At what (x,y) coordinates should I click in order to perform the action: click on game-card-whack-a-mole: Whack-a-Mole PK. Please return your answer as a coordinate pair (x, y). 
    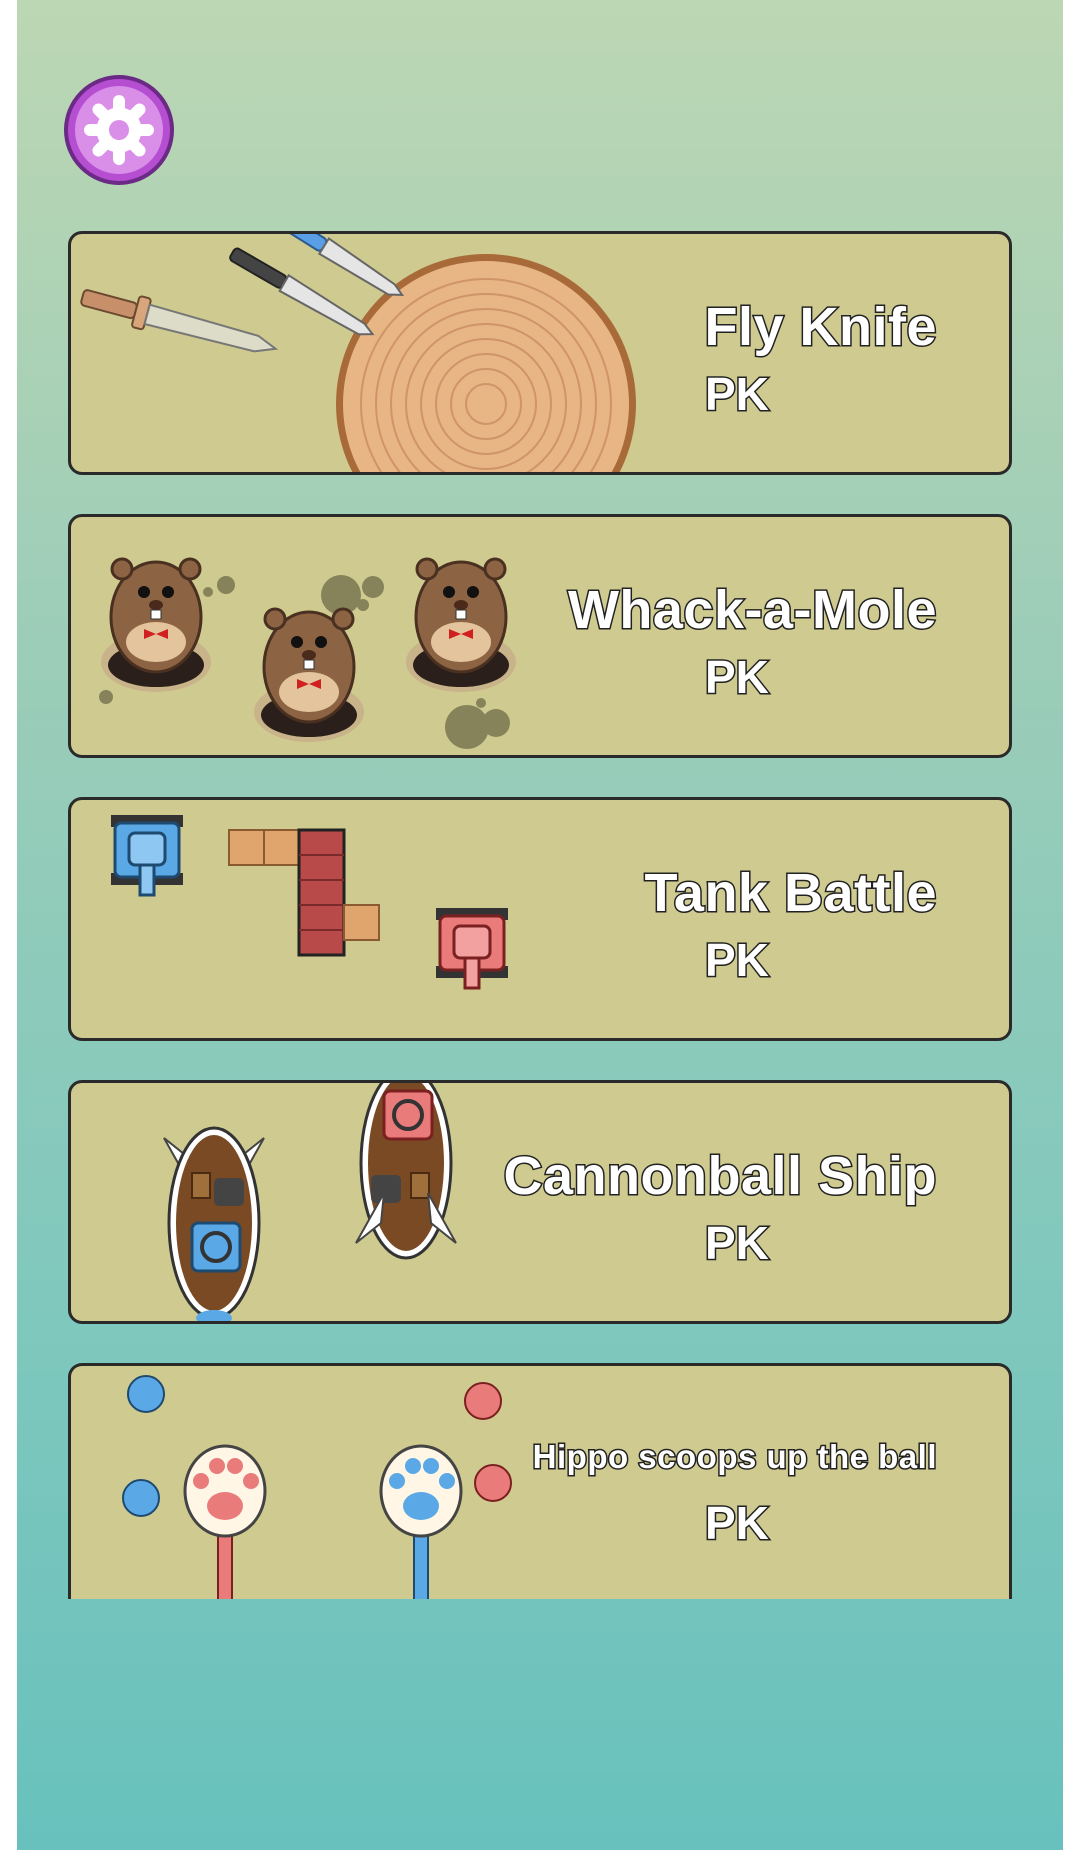
    Looking at the image, I should click on (540, 636).